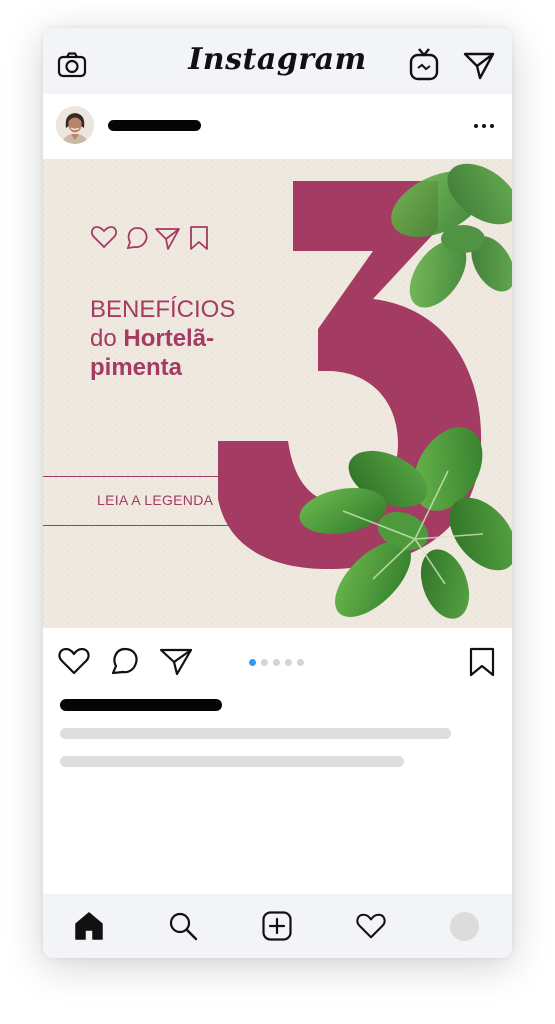 The width and height of the screenshot is (555, 1024). Describe the element at coordinates (125, 661) in the screenshot. I see `comment-icon` at that location.